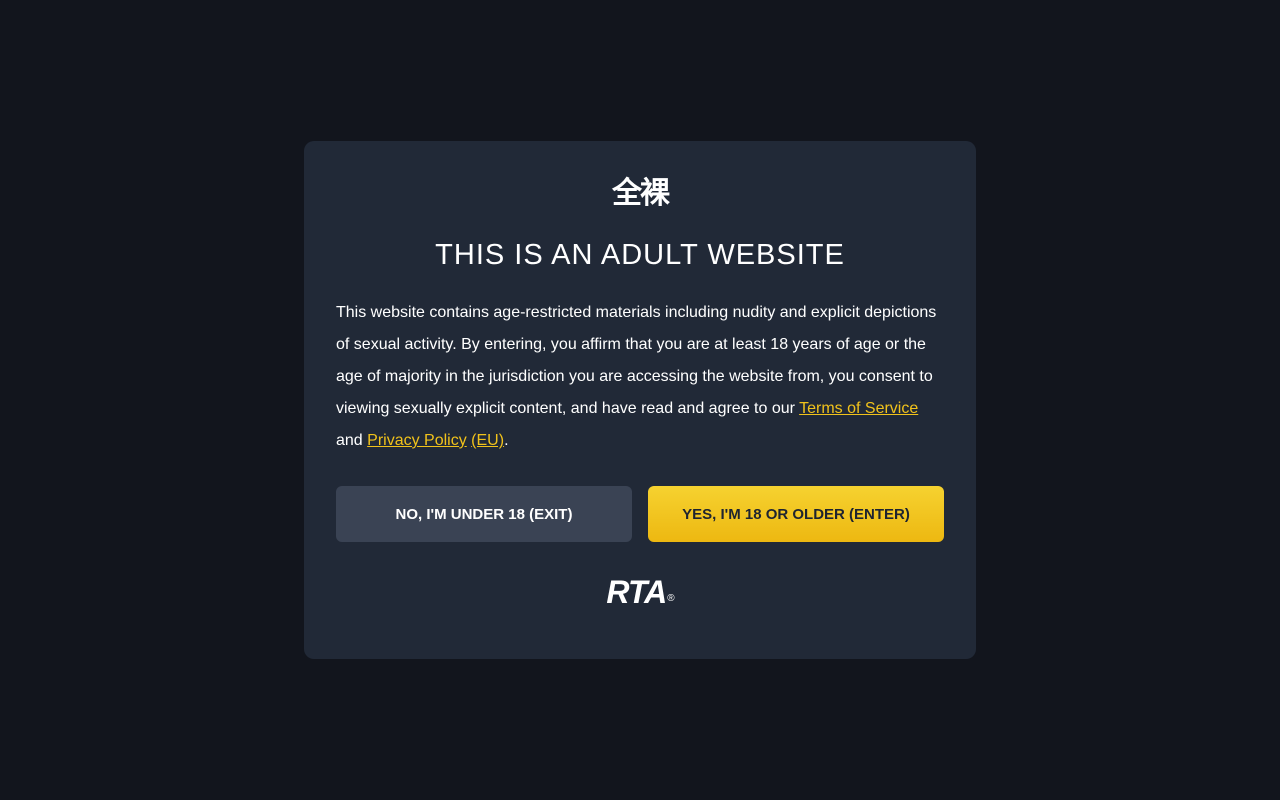 Image resolution: width=1280 pixels, height=800 pixels. Describe the element at coordinates (636, 592) in the screenshot. I see `rta-label: RTA` at that location.